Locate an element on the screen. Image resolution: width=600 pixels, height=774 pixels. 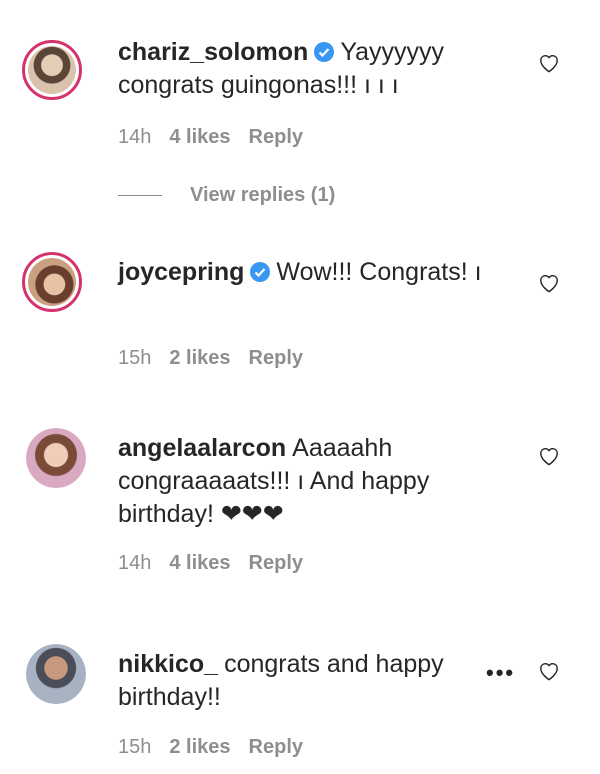
comment-username: angelaalarcon is located at coordinates (202, 448).